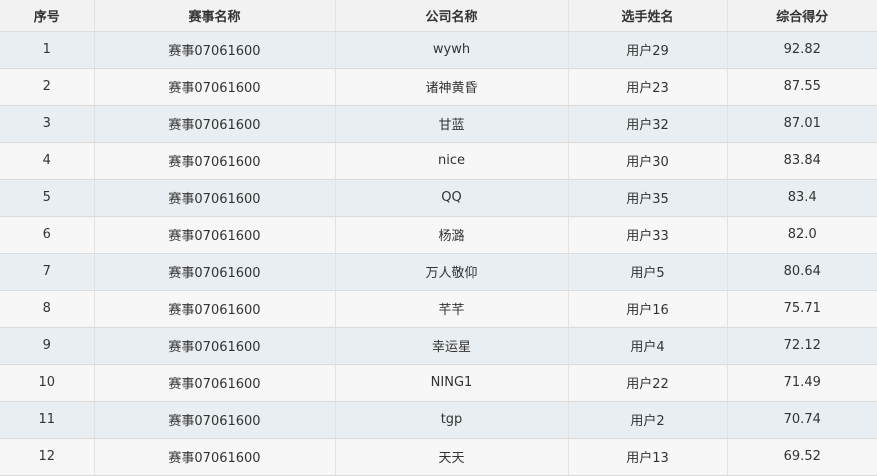 Image resolution: width=877 pixels, height=476 pixels. Describe the element at coordinates (47, 383) in the screenshot. I see `cell-rank: 10` at that location.